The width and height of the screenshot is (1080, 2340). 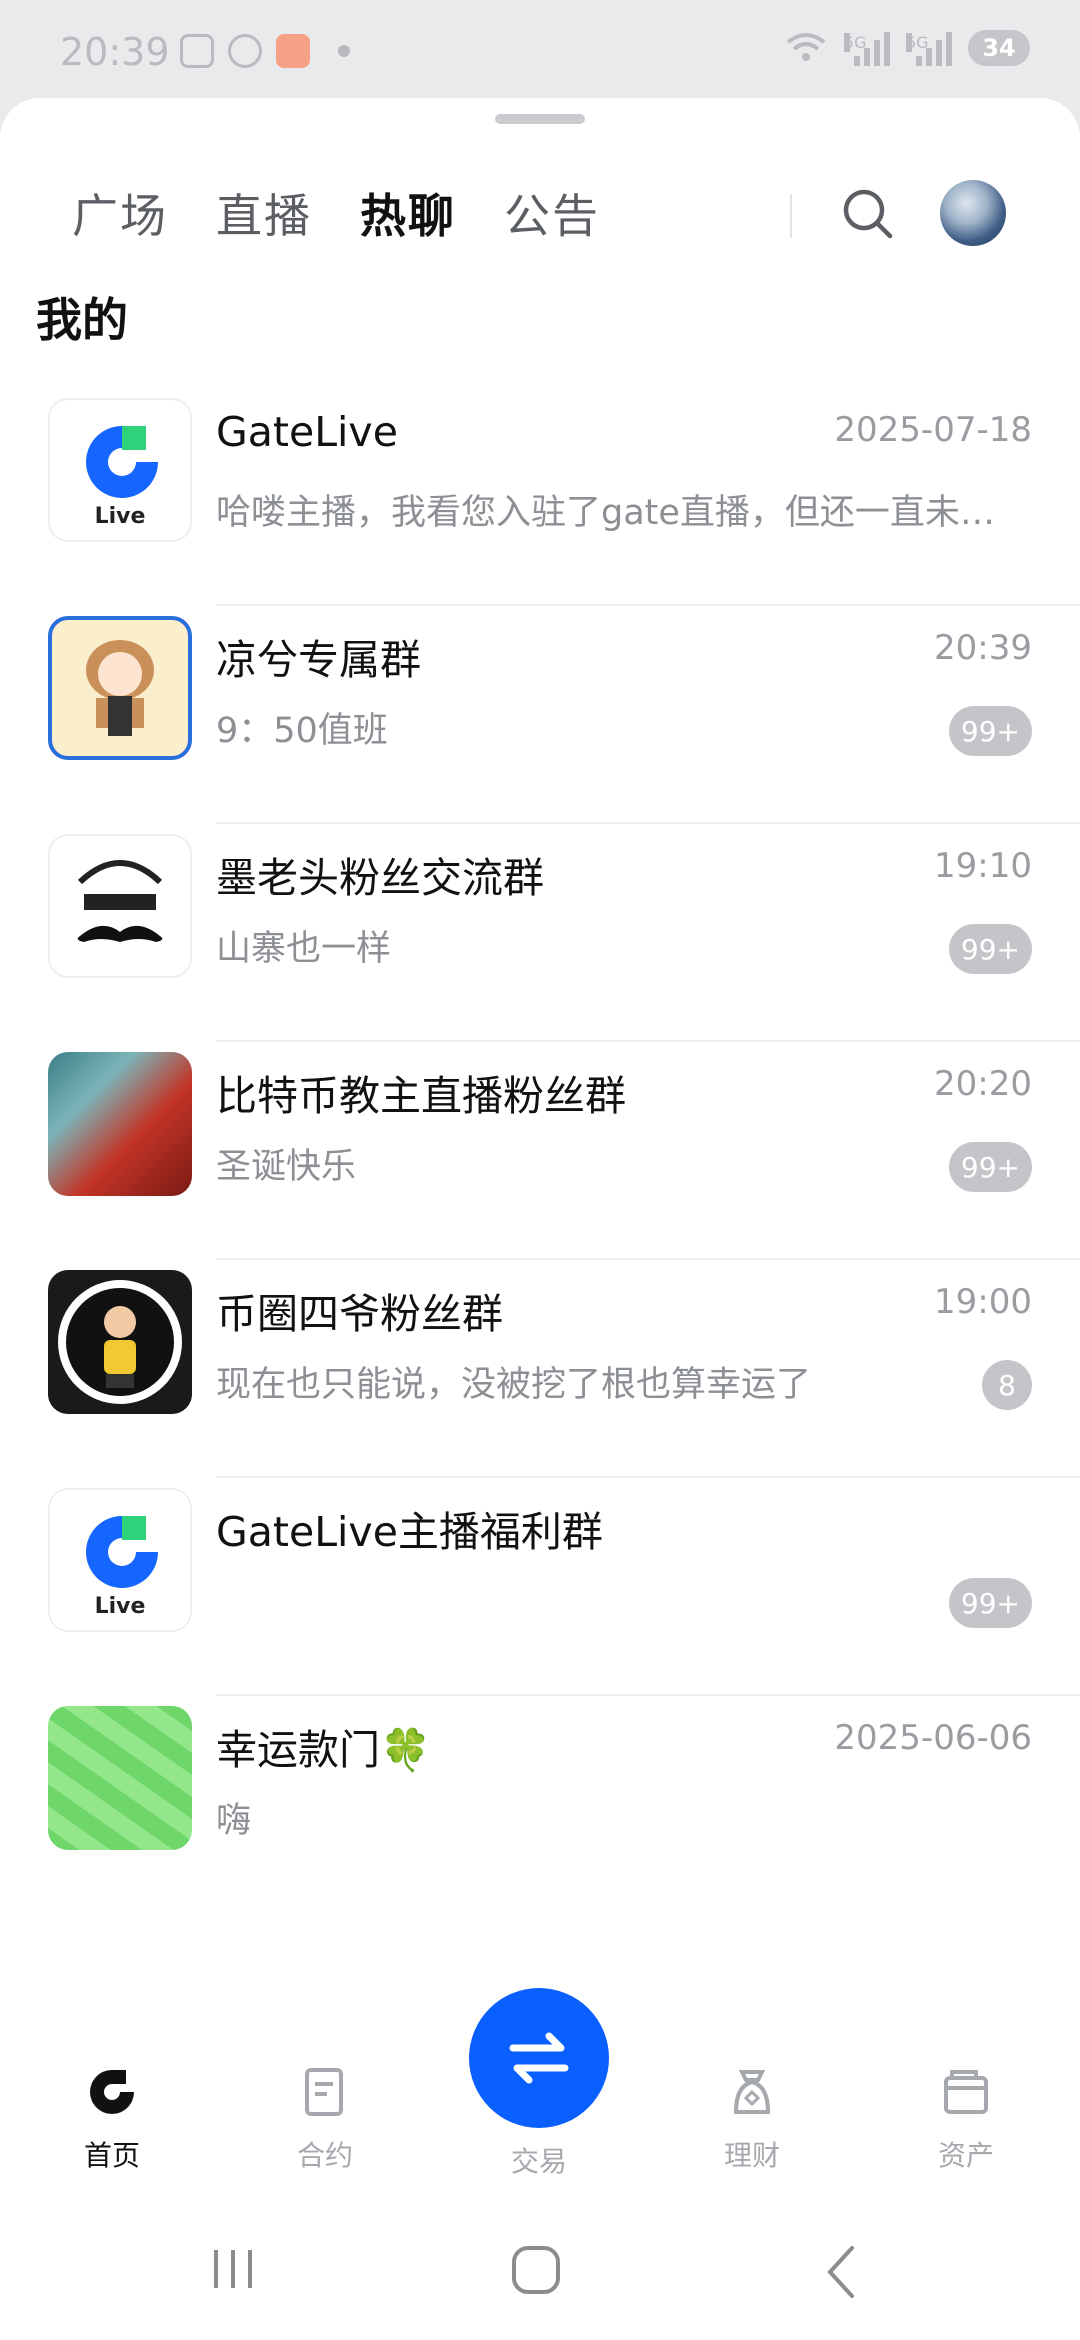 I want to click on notification-icons, so click(x=265, y=51).